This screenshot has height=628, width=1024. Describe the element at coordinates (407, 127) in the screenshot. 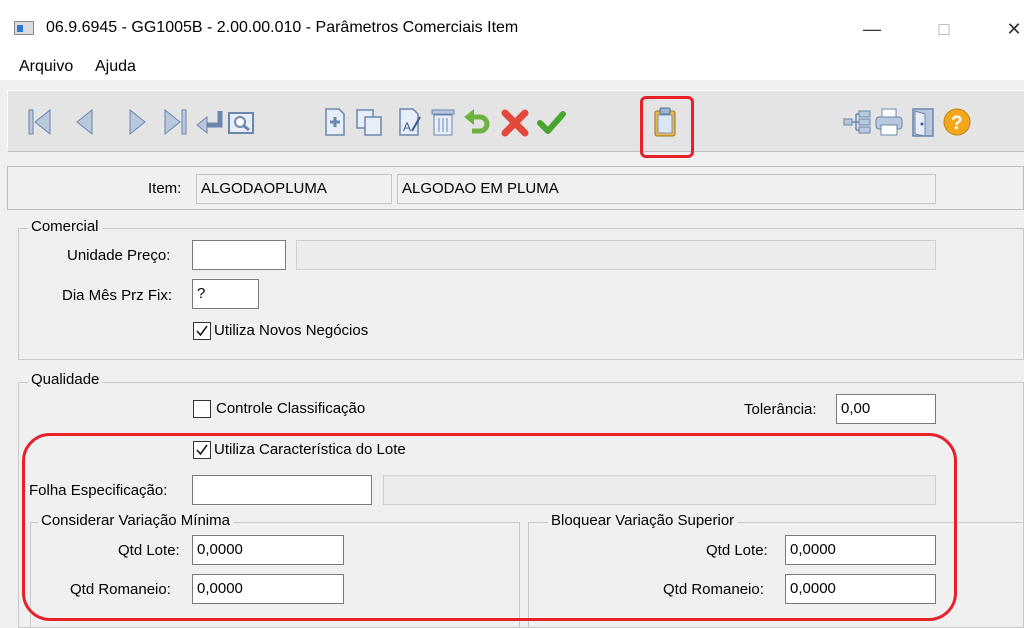

I see `svg-text: A` at that location.